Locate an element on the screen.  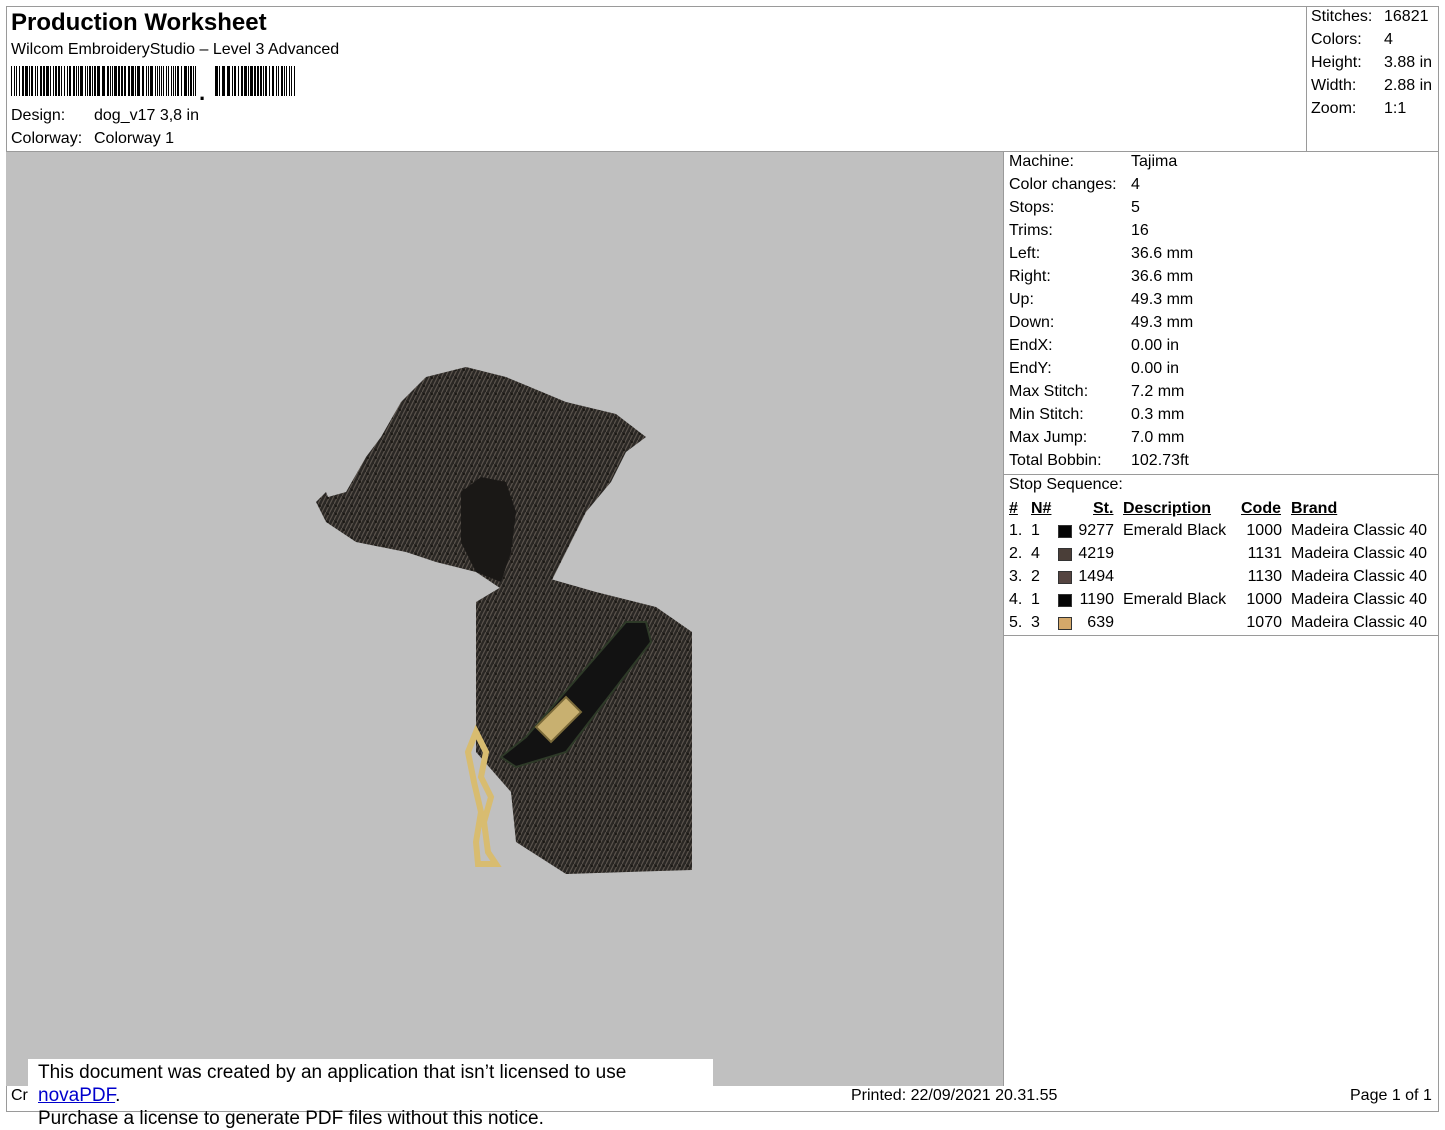
cell-num: 4. is located at coordinates (1016, 599).